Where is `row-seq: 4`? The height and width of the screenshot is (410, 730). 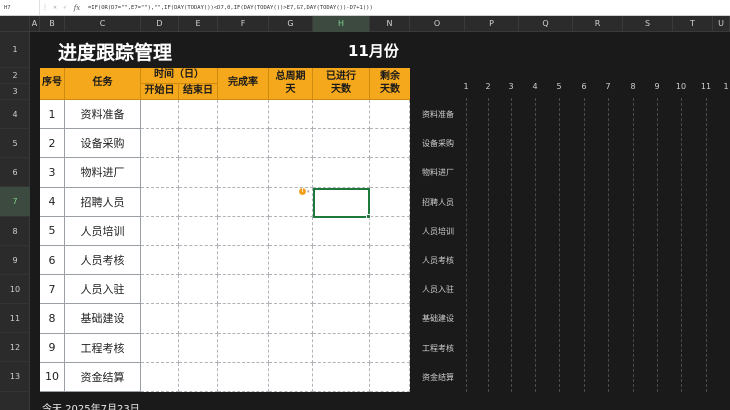 row-seq: 4 is located at coordinates (52, 202).